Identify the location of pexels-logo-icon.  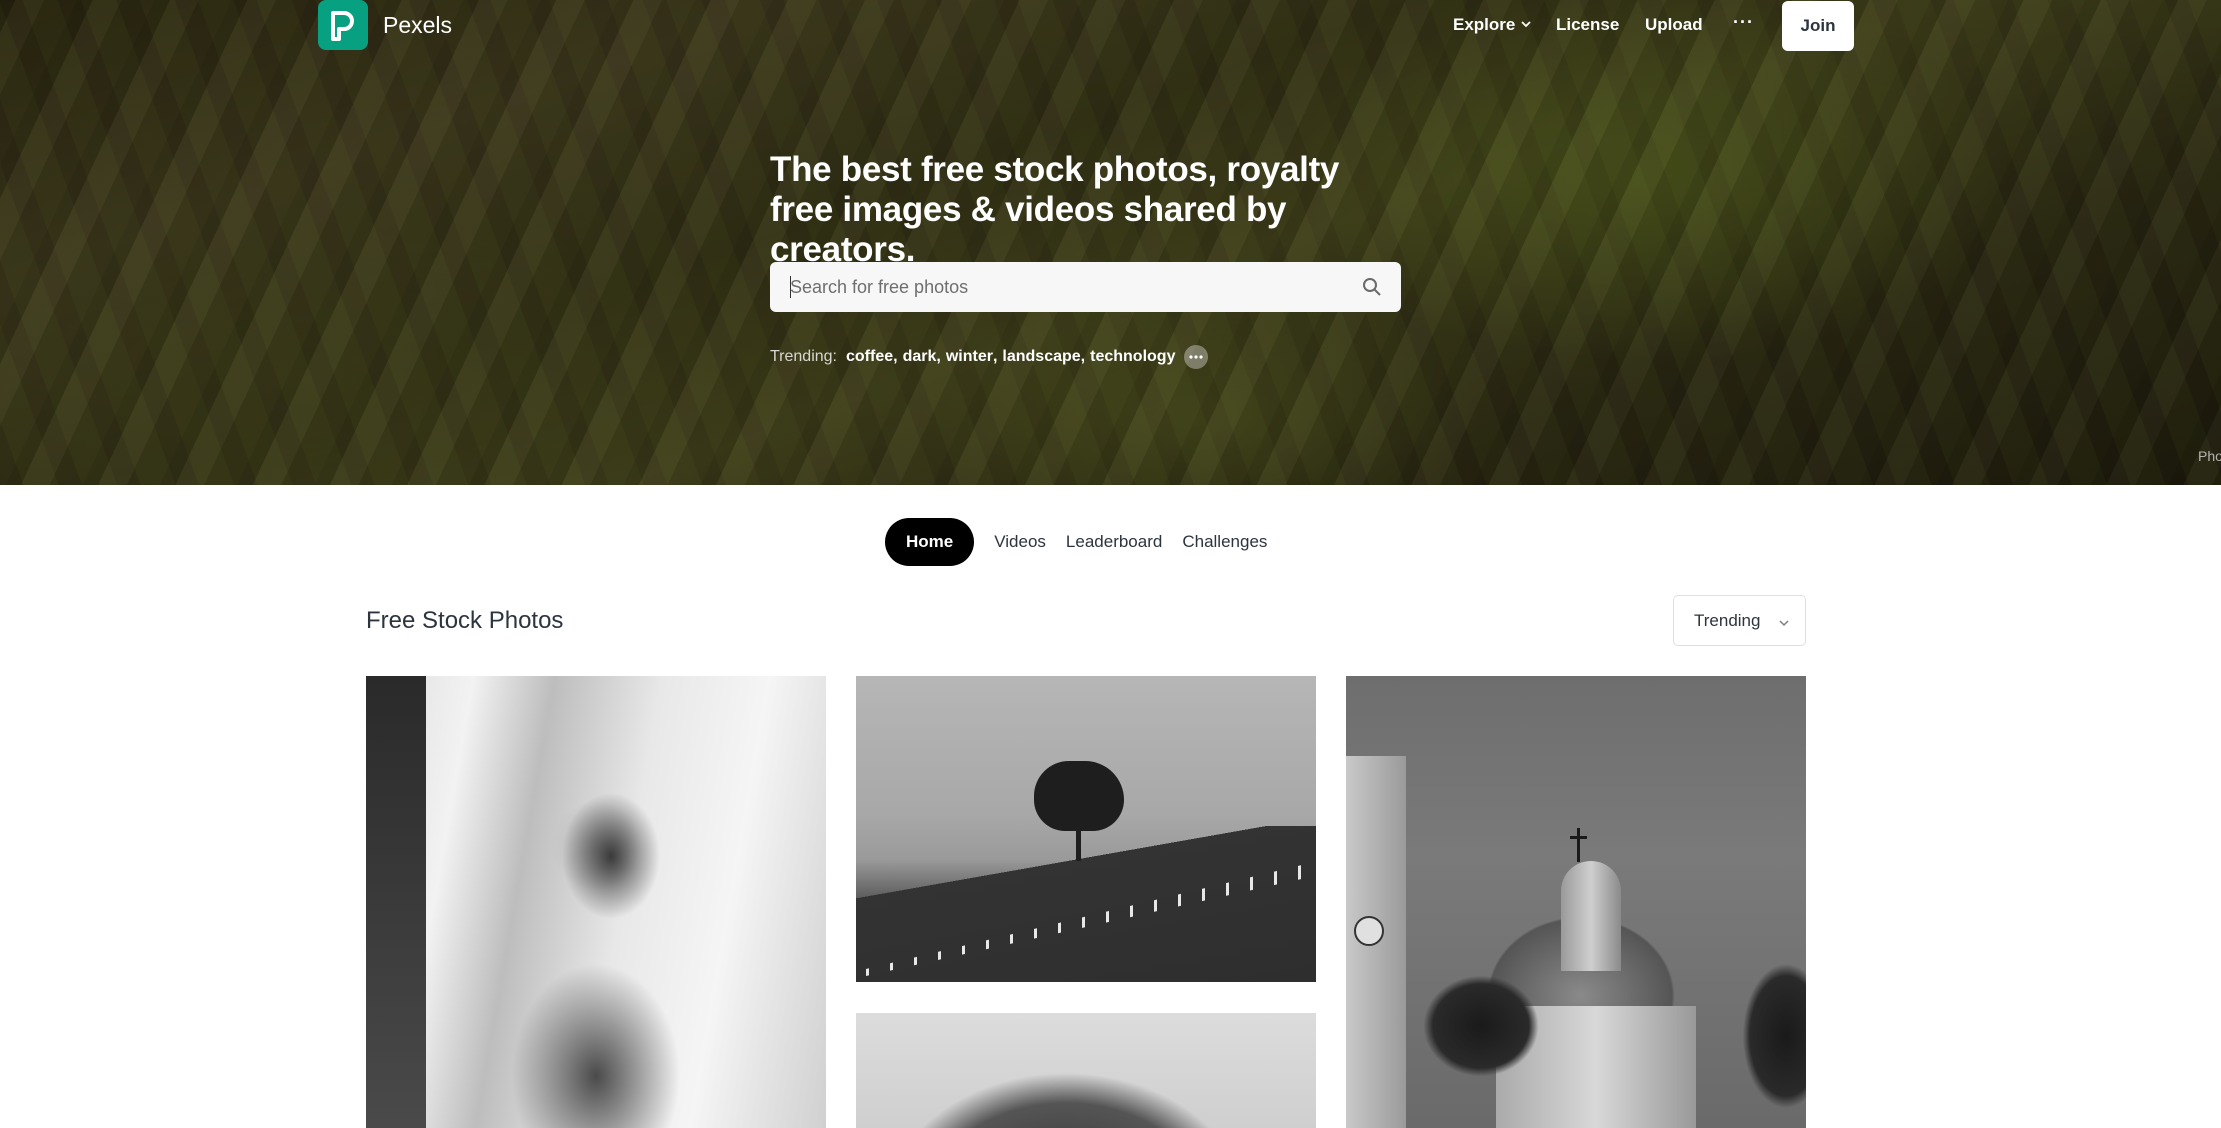
(343, 25).